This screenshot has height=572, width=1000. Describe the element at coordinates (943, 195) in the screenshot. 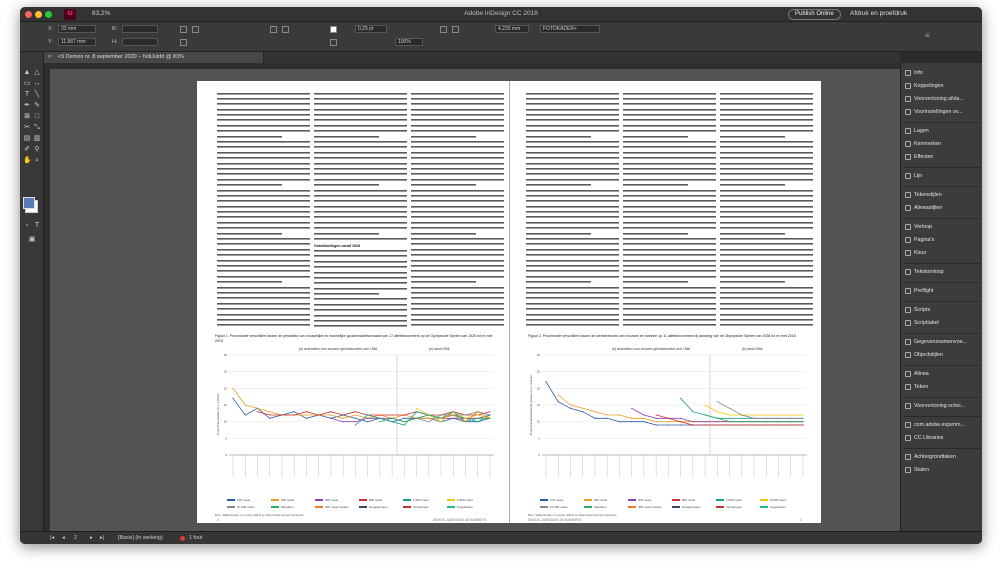

I see `panel-tekenstijlen: Tekenstijlen` at that location.